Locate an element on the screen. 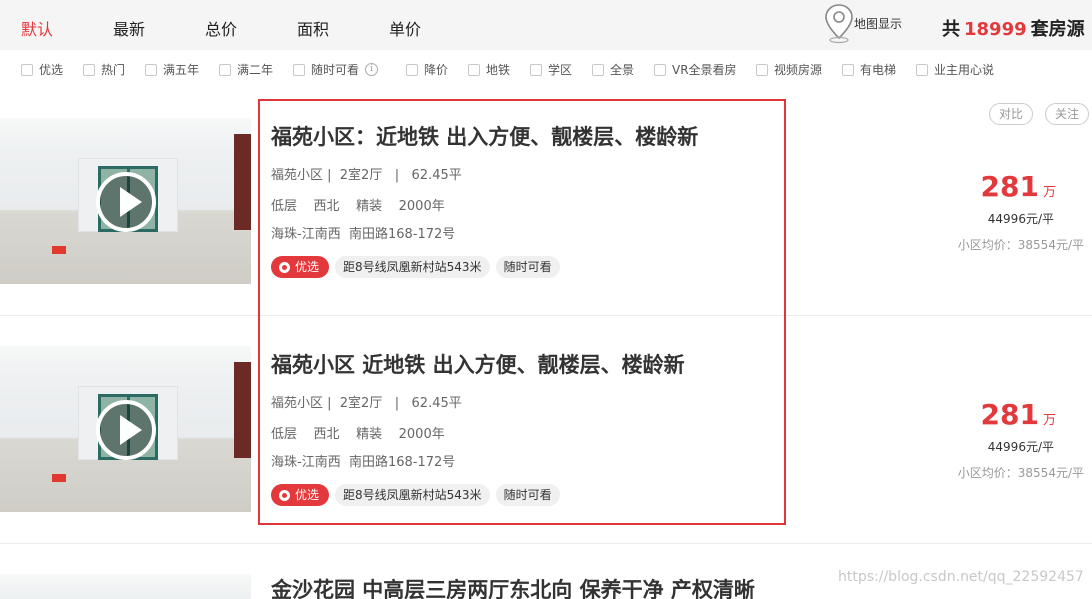  unit-price: 44996元/平 is located at coordinates (1020, 219).